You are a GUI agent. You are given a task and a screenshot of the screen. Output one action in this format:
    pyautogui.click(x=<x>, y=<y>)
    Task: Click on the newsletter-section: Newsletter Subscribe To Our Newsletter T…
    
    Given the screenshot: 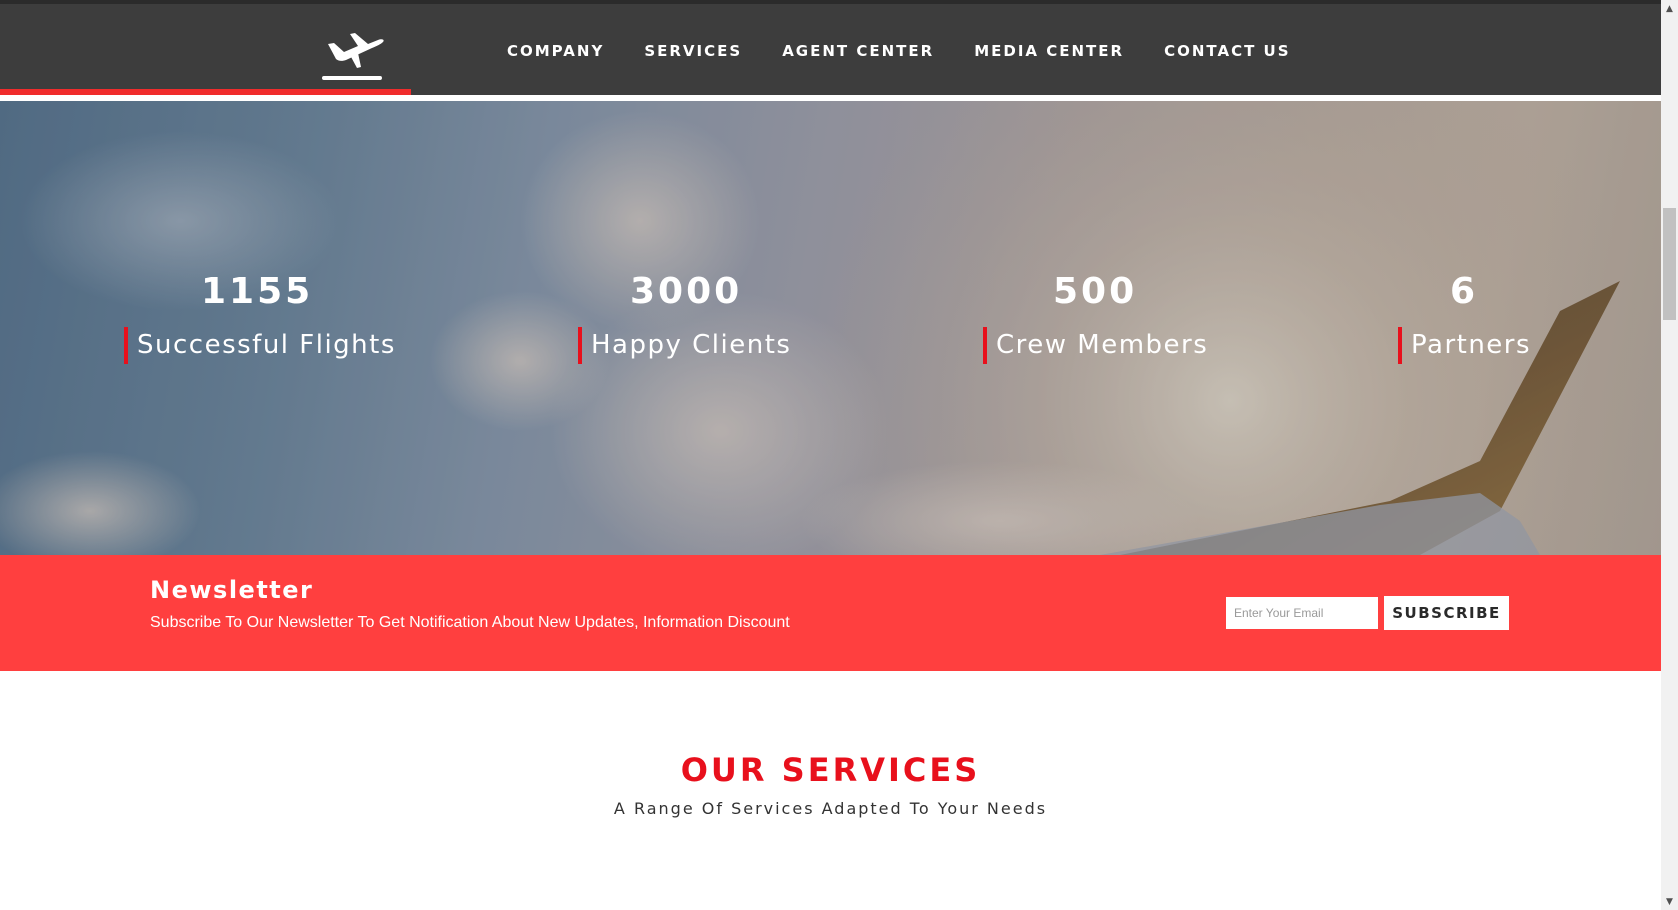 What is the action you would take?
    pyautogui.click(x=830, y=613)
    